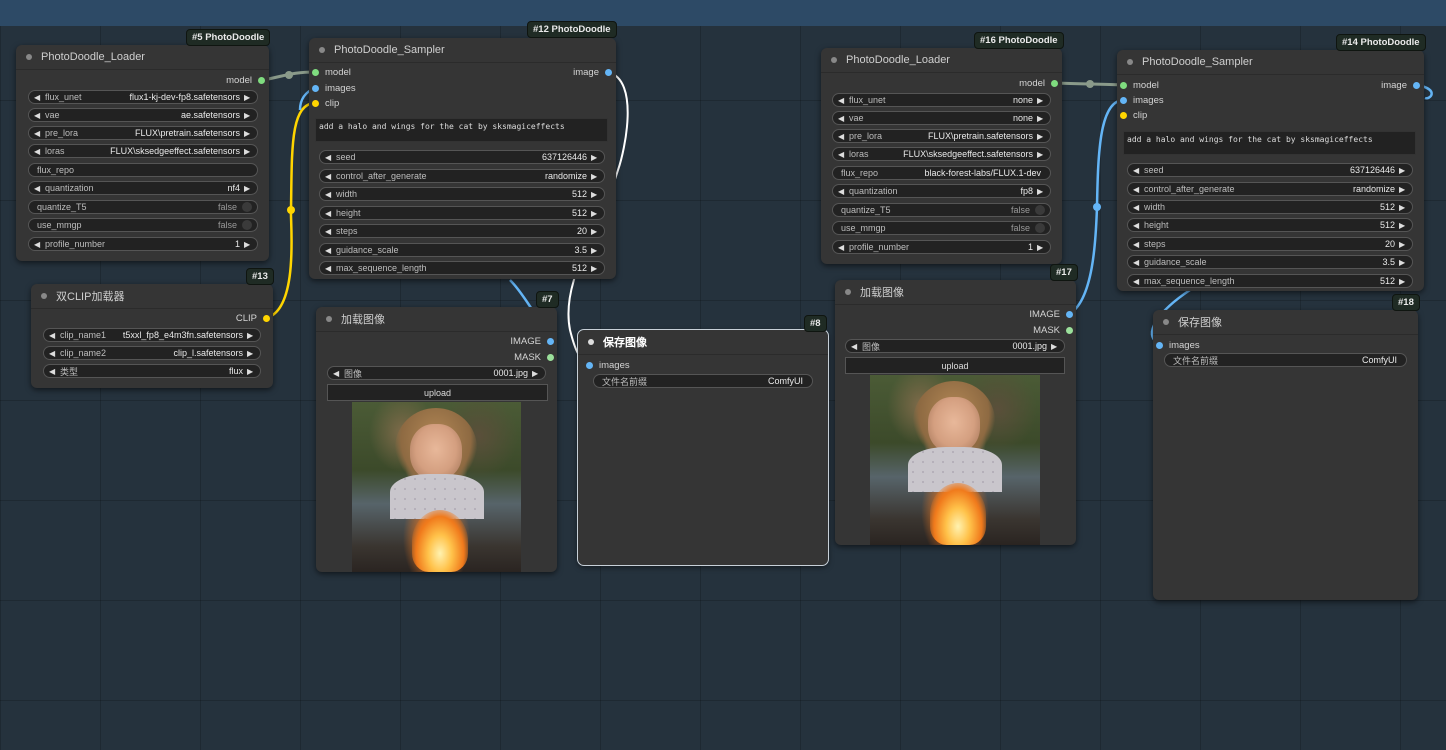 The height and width of the screenshot is (750, 1446). Describe the element at coordinates (152, 296) in the screenshot. I see `node-title: 双CLIP加载器` at that location.